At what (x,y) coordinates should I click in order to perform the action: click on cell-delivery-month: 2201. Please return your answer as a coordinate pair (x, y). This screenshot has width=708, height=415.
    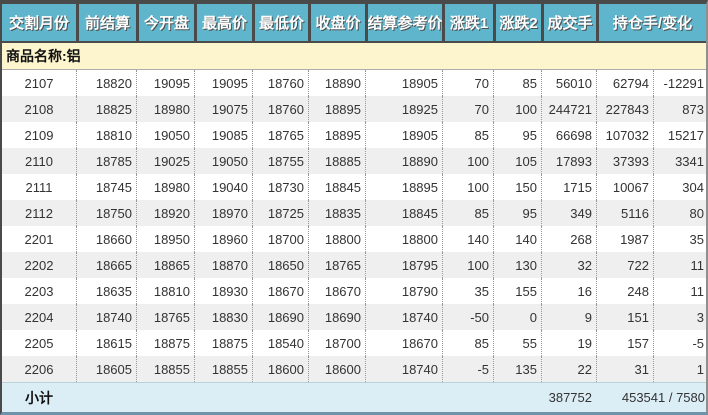
    Looking at the image, I should click on (39, 239).